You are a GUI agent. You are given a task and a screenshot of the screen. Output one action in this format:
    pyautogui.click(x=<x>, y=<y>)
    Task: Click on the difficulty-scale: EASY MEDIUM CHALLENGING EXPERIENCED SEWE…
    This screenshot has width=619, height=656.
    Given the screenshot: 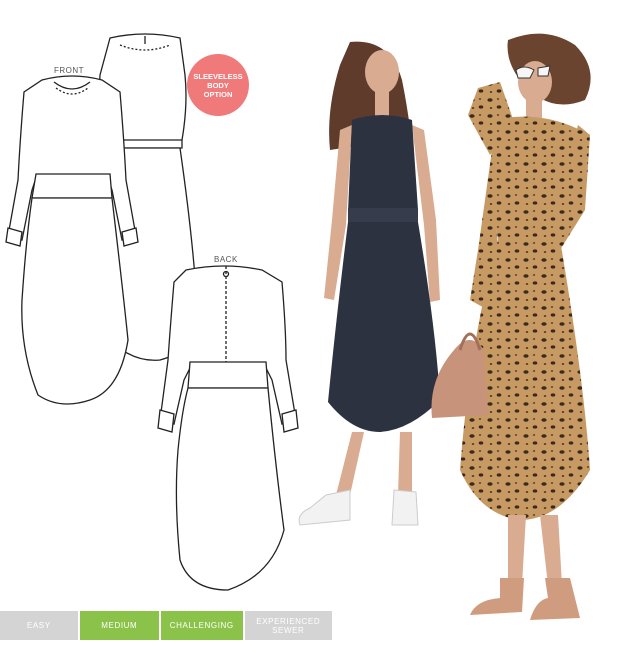 What is the action you would take?
    pyautogui.click(x=166, y=625)
    